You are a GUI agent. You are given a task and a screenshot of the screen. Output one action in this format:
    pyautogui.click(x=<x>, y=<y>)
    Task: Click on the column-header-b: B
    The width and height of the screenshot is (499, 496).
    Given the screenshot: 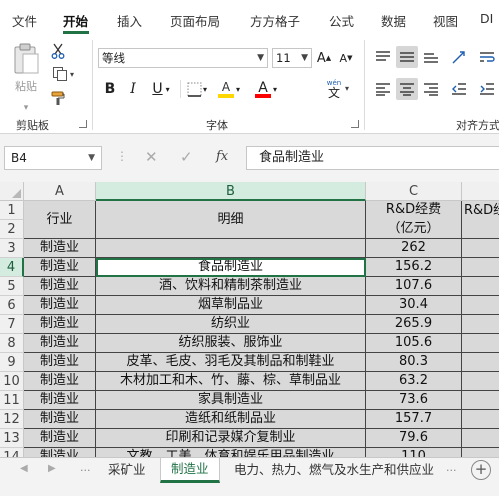 What is the action you would take?
    pyautogui.click(x=231, y=191)
    